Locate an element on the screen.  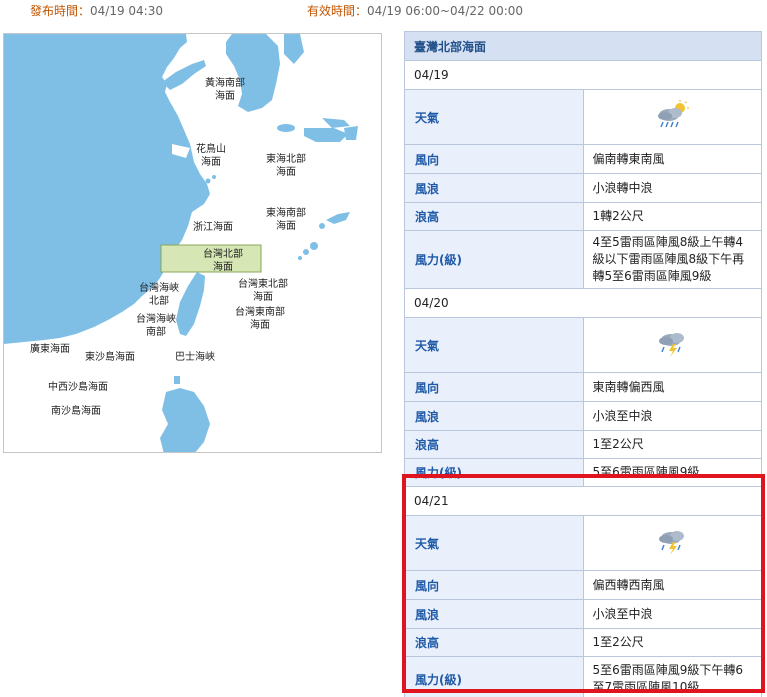
wind-dir-row: 風向 東南轉偏西風 is located at coordinates (583, 387).